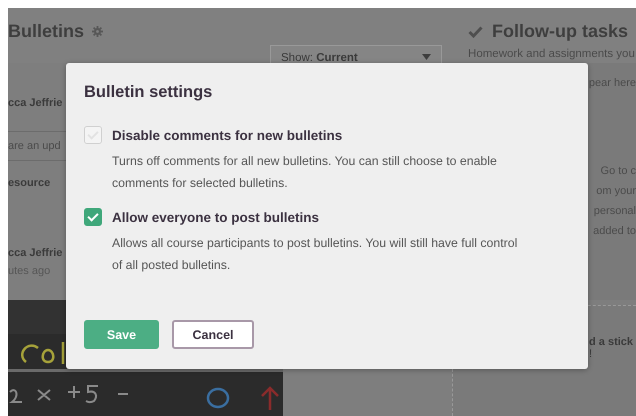 This screenshot has width=636, height=416. I want to click on settings-icon, so click(98, 31).